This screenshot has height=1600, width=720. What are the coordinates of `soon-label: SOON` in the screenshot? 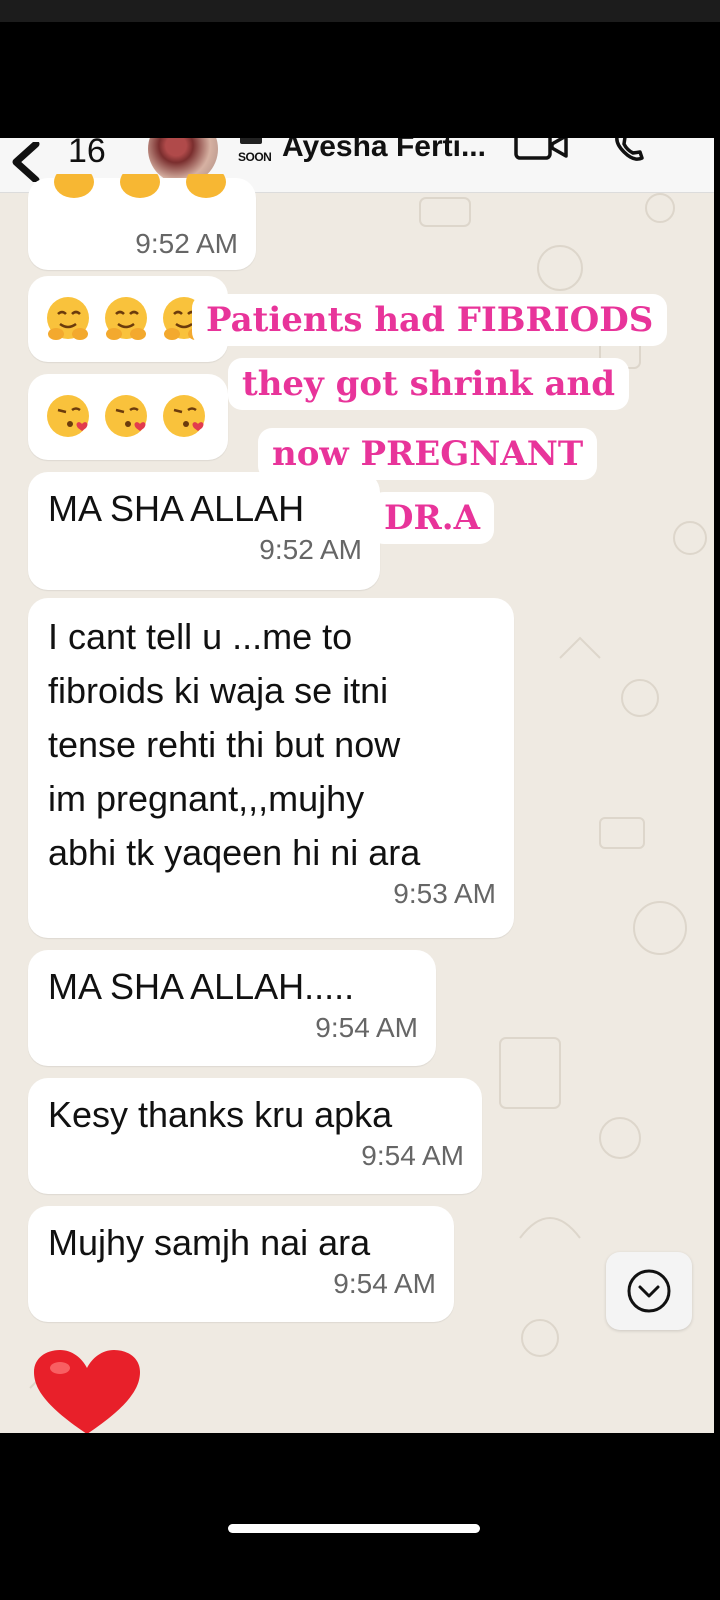 It's located at (255, 157).